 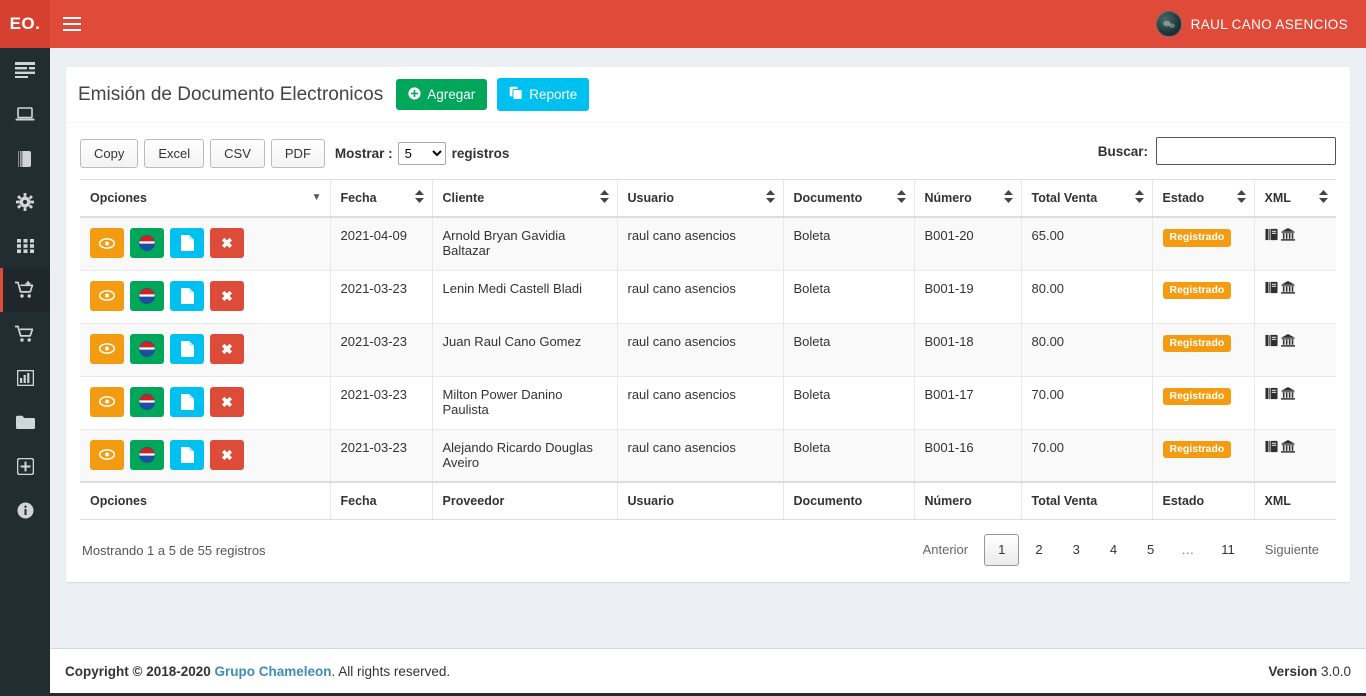 I want to click on sunat-icon, so click(x=147, y=243).